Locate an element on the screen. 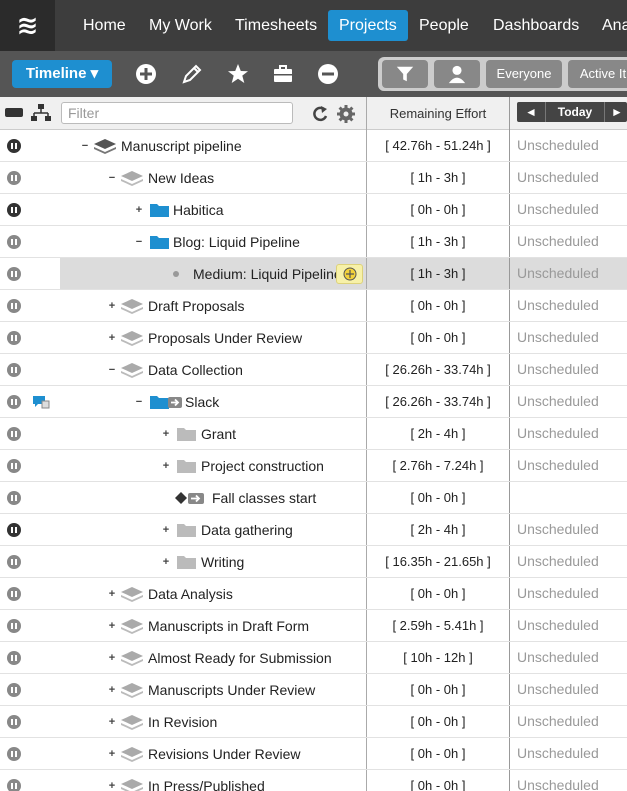  row-label: Project construction is located at coordinates (262, 466).